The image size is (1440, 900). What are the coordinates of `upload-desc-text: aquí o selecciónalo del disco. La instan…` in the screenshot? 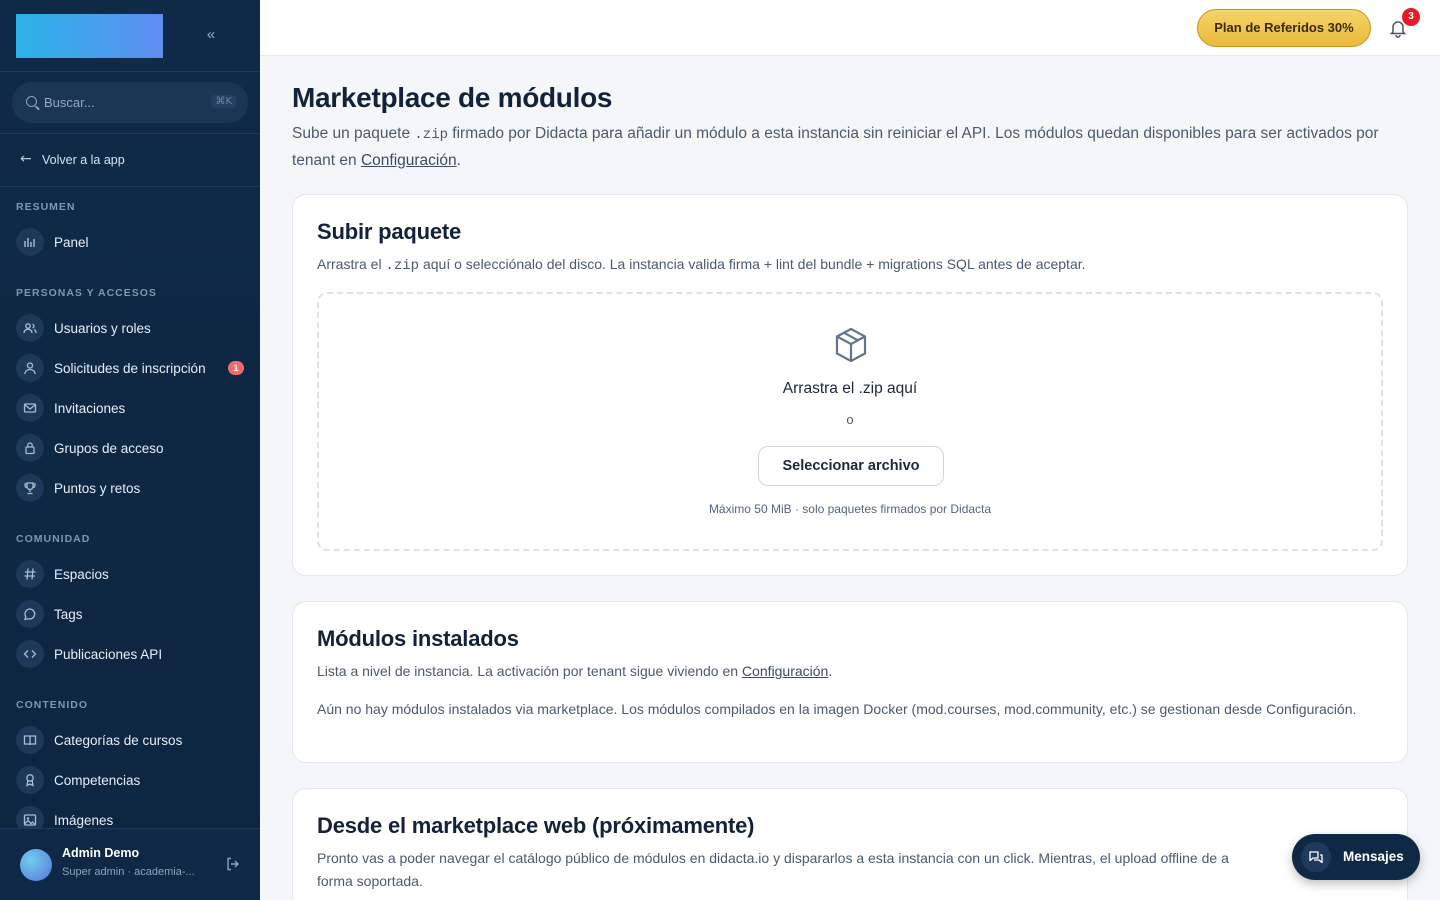 It's located at (752, 264).